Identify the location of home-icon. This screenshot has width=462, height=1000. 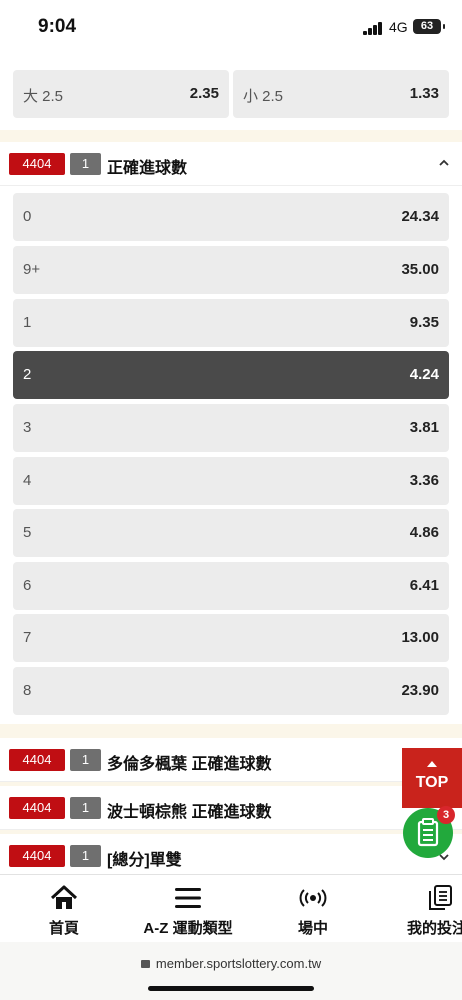
(64, 897).